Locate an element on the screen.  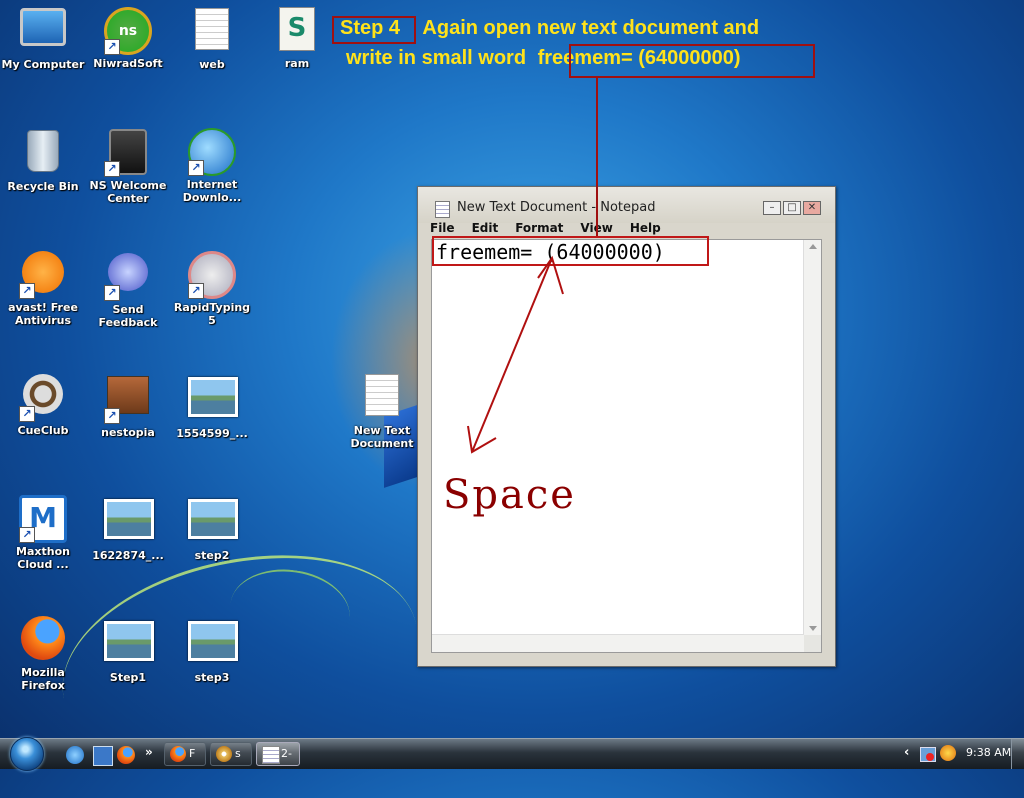
avast-tray-icon is located at coordinates (948, 753).